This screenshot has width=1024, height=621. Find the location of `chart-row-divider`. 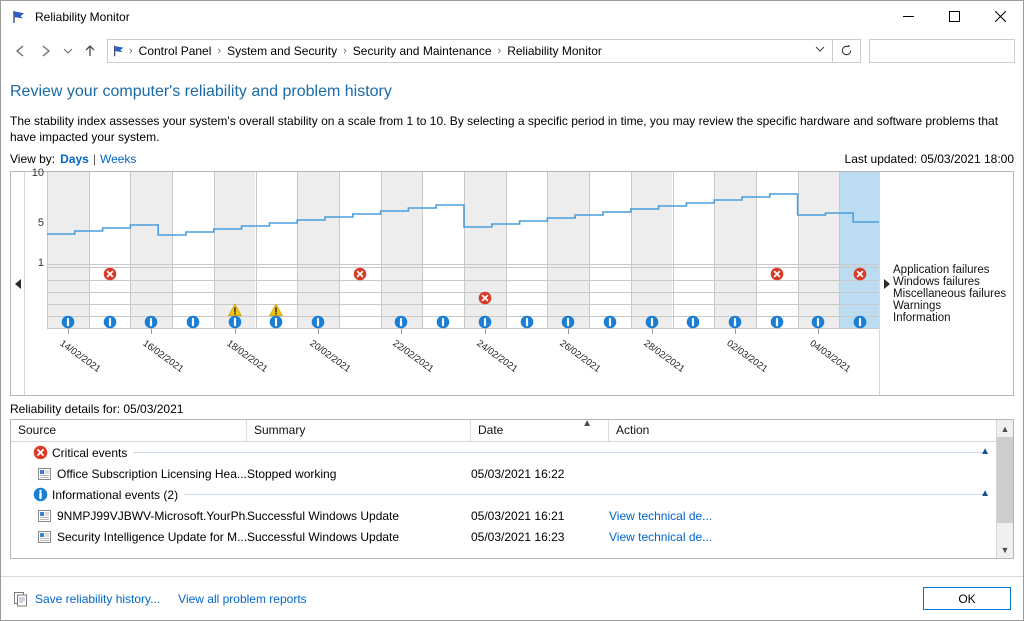

chart-row-divider is located at coordinates (463, 280).